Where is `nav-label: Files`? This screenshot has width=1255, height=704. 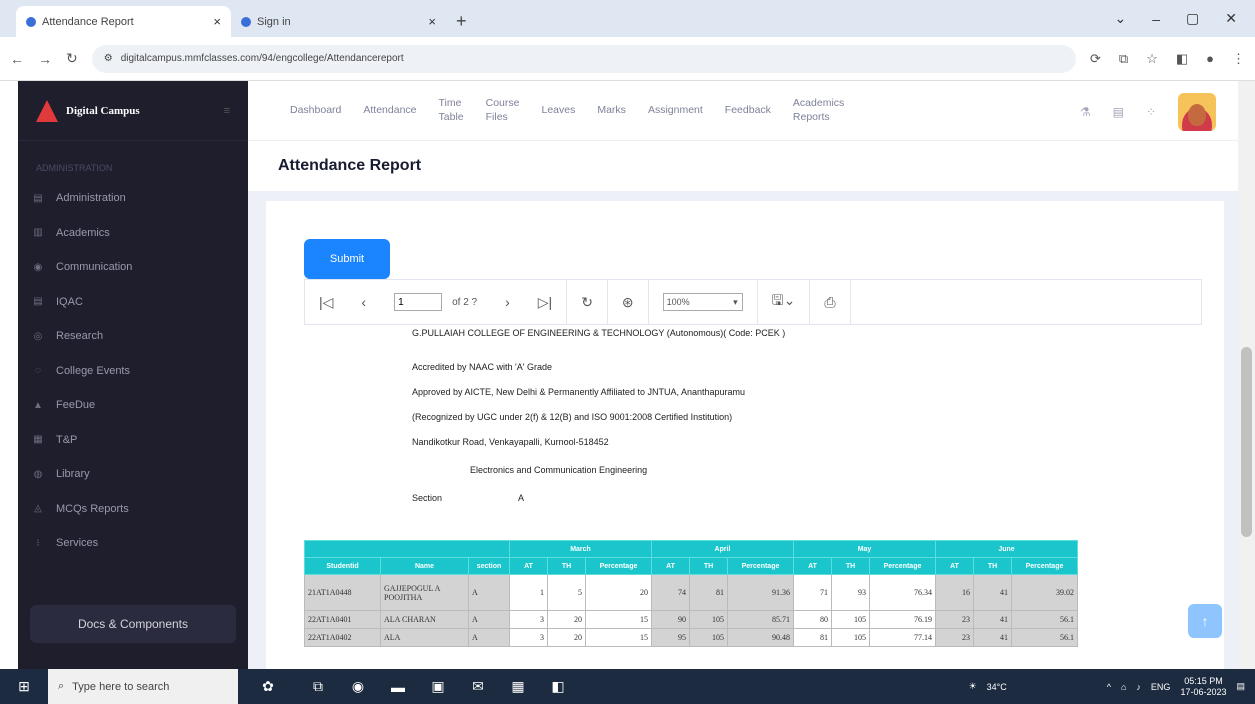
nav-label: Files is located at coordinates (496, 116).